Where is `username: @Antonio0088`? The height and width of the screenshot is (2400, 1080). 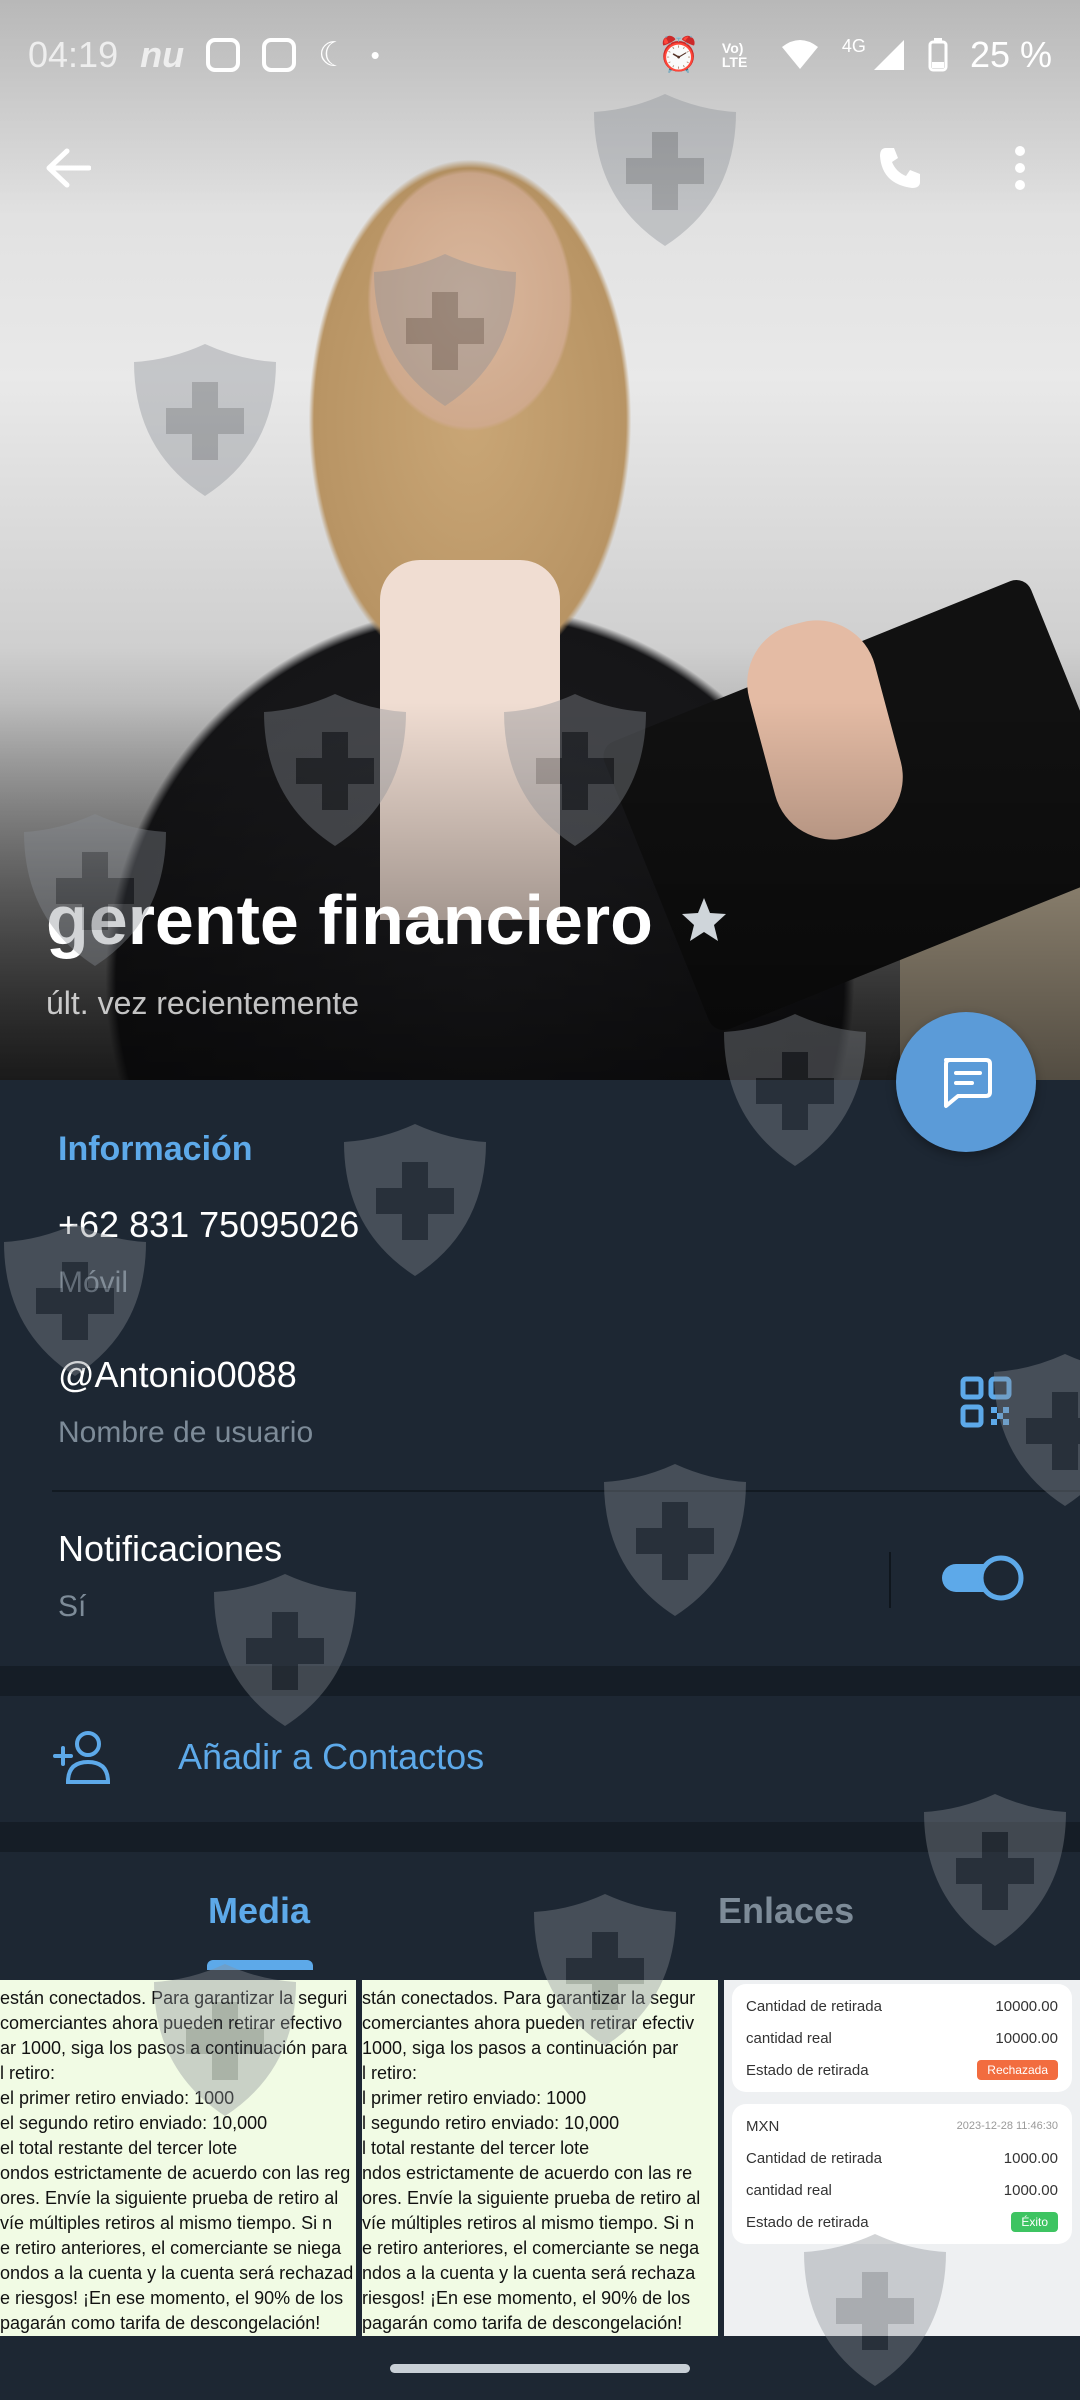 username: @Antonio0088 is located at coordinates (177, 1374).